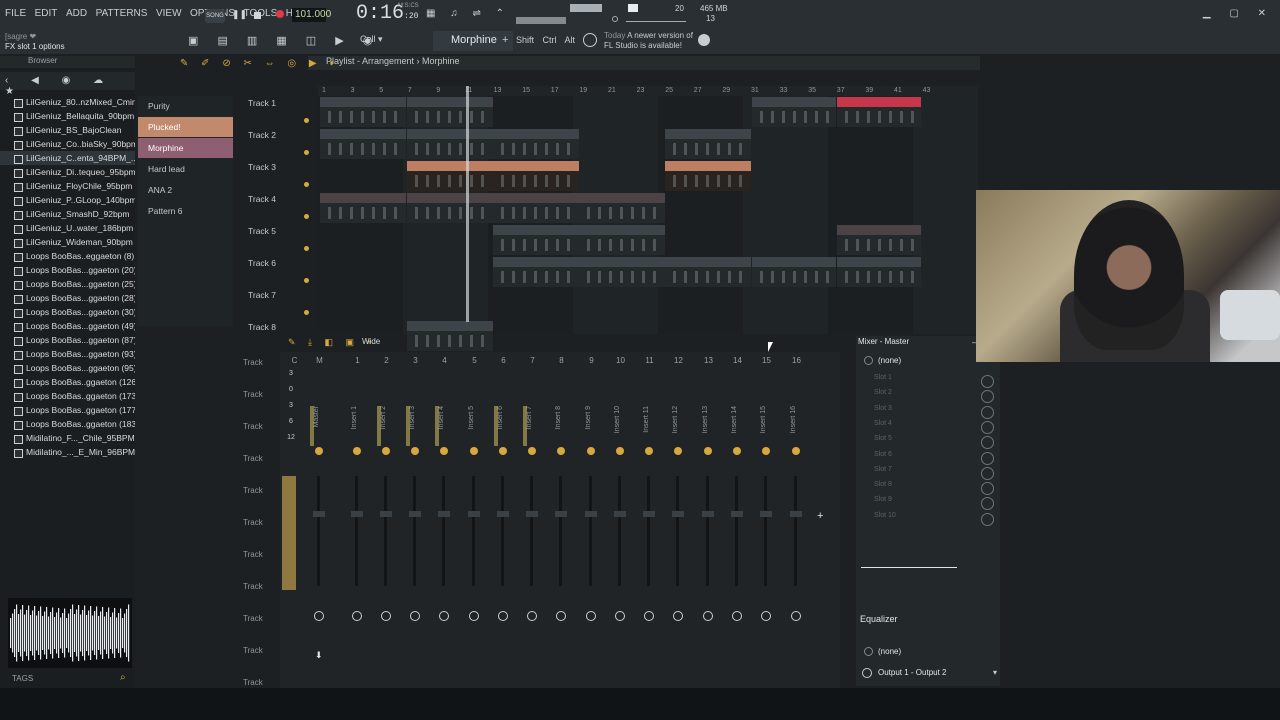  I want to click on mixer-strip: 5 Insert 5, so click(474, 518).